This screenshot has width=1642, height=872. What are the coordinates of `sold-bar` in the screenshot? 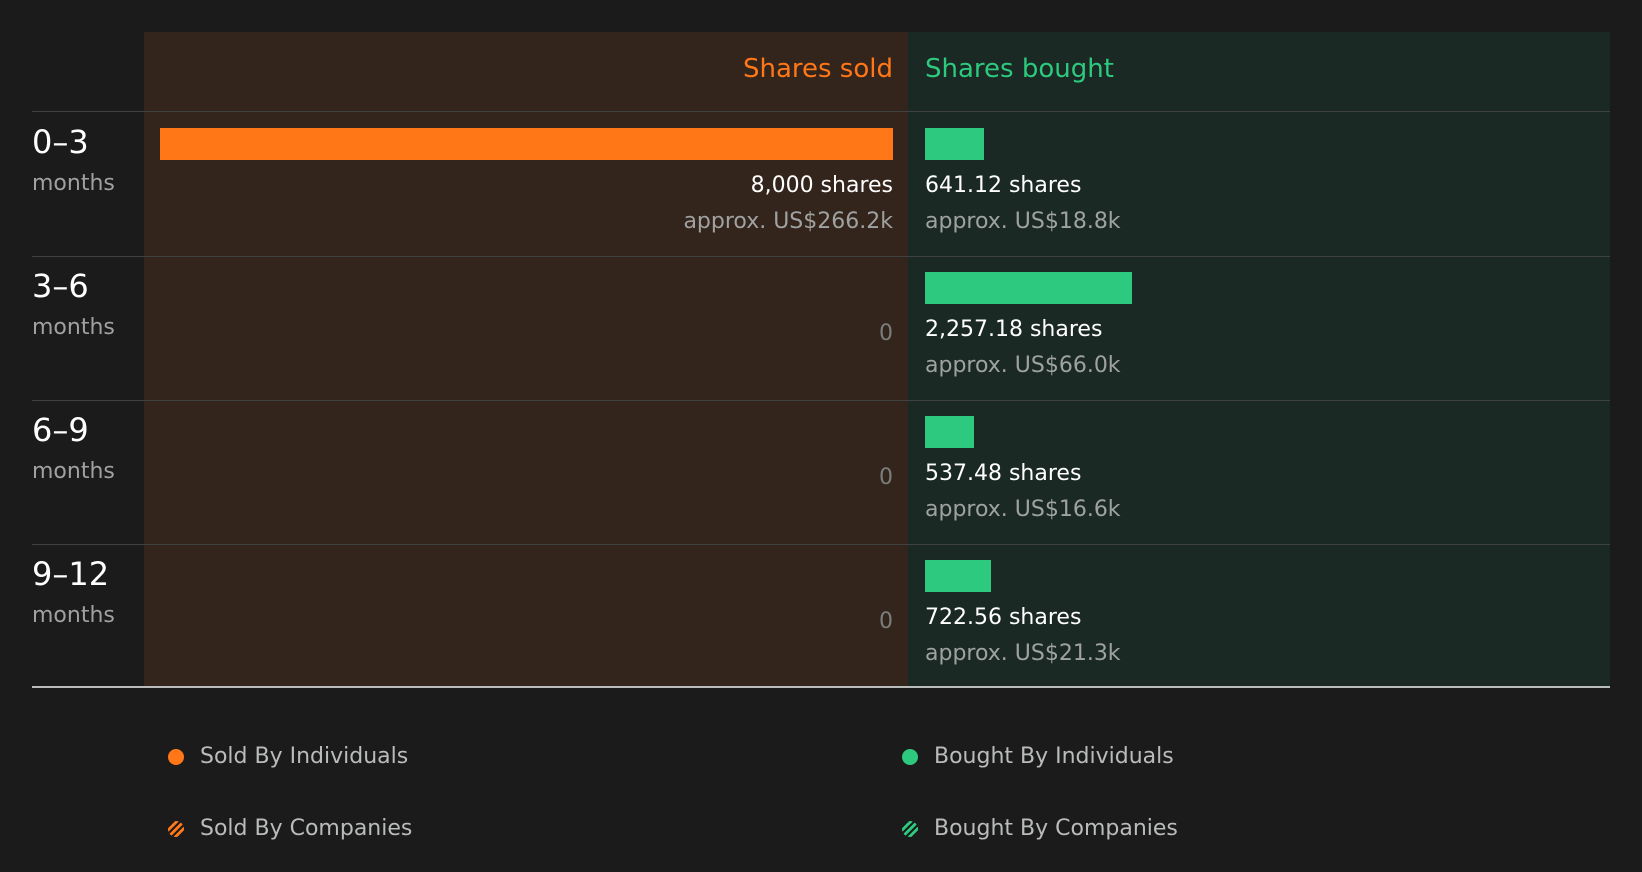 It's located at (526, 144).